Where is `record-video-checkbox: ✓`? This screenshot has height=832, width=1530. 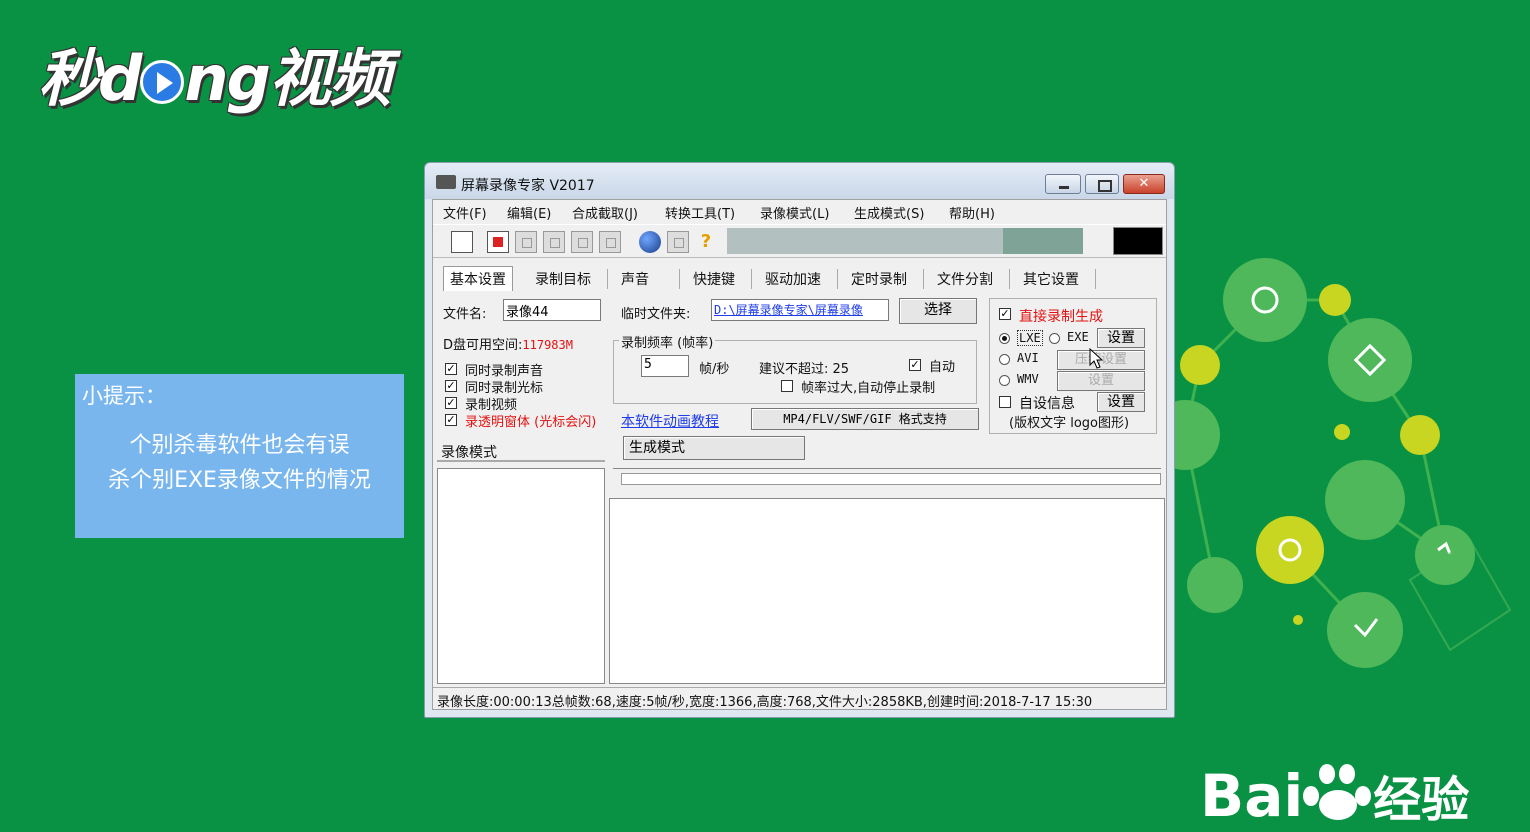 record-video-checkbox: ✓ is located at coordinates (451, 403).